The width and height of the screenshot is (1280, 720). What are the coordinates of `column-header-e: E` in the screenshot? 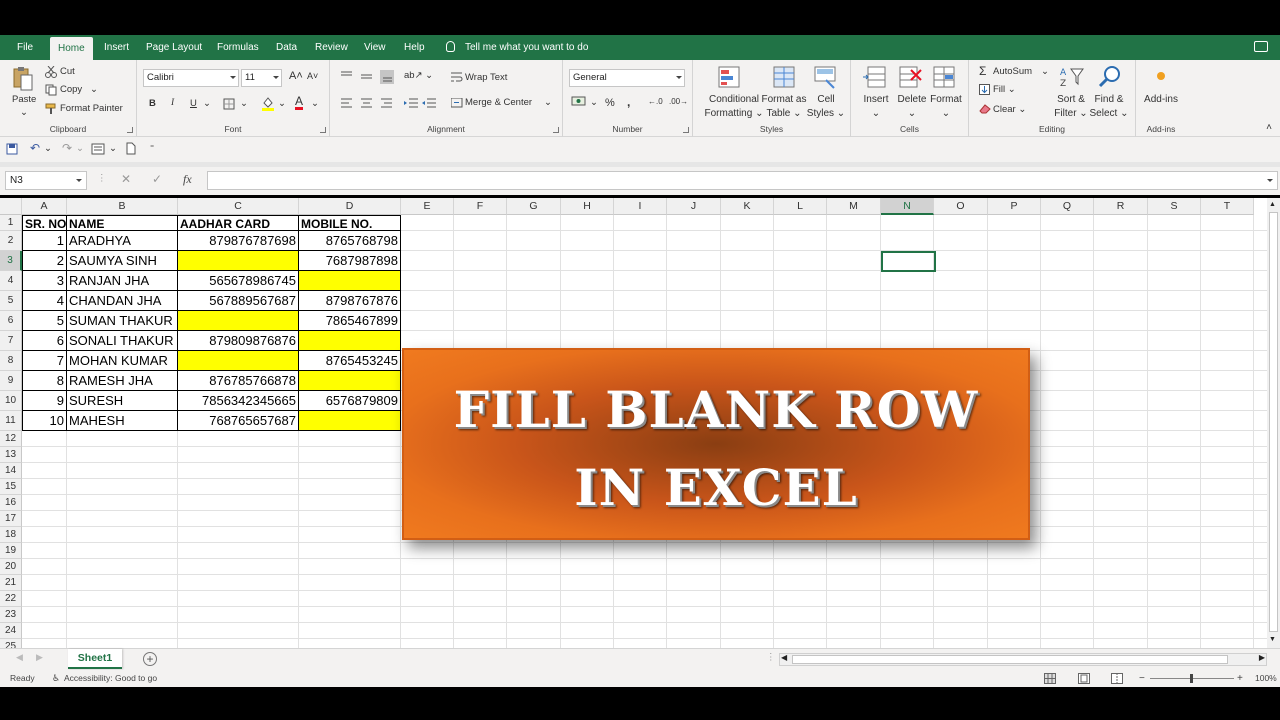 It's located at (427, 206).